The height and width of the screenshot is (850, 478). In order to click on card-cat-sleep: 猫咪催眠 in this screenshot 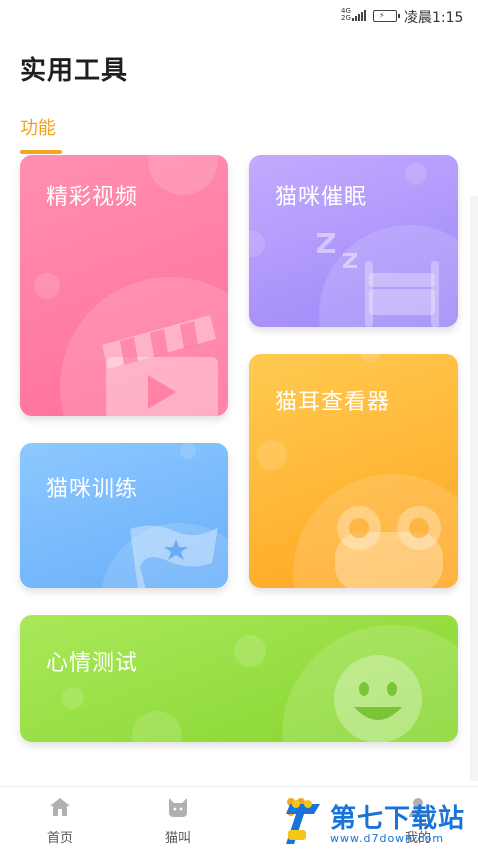, I will do `click(353, 241)`.